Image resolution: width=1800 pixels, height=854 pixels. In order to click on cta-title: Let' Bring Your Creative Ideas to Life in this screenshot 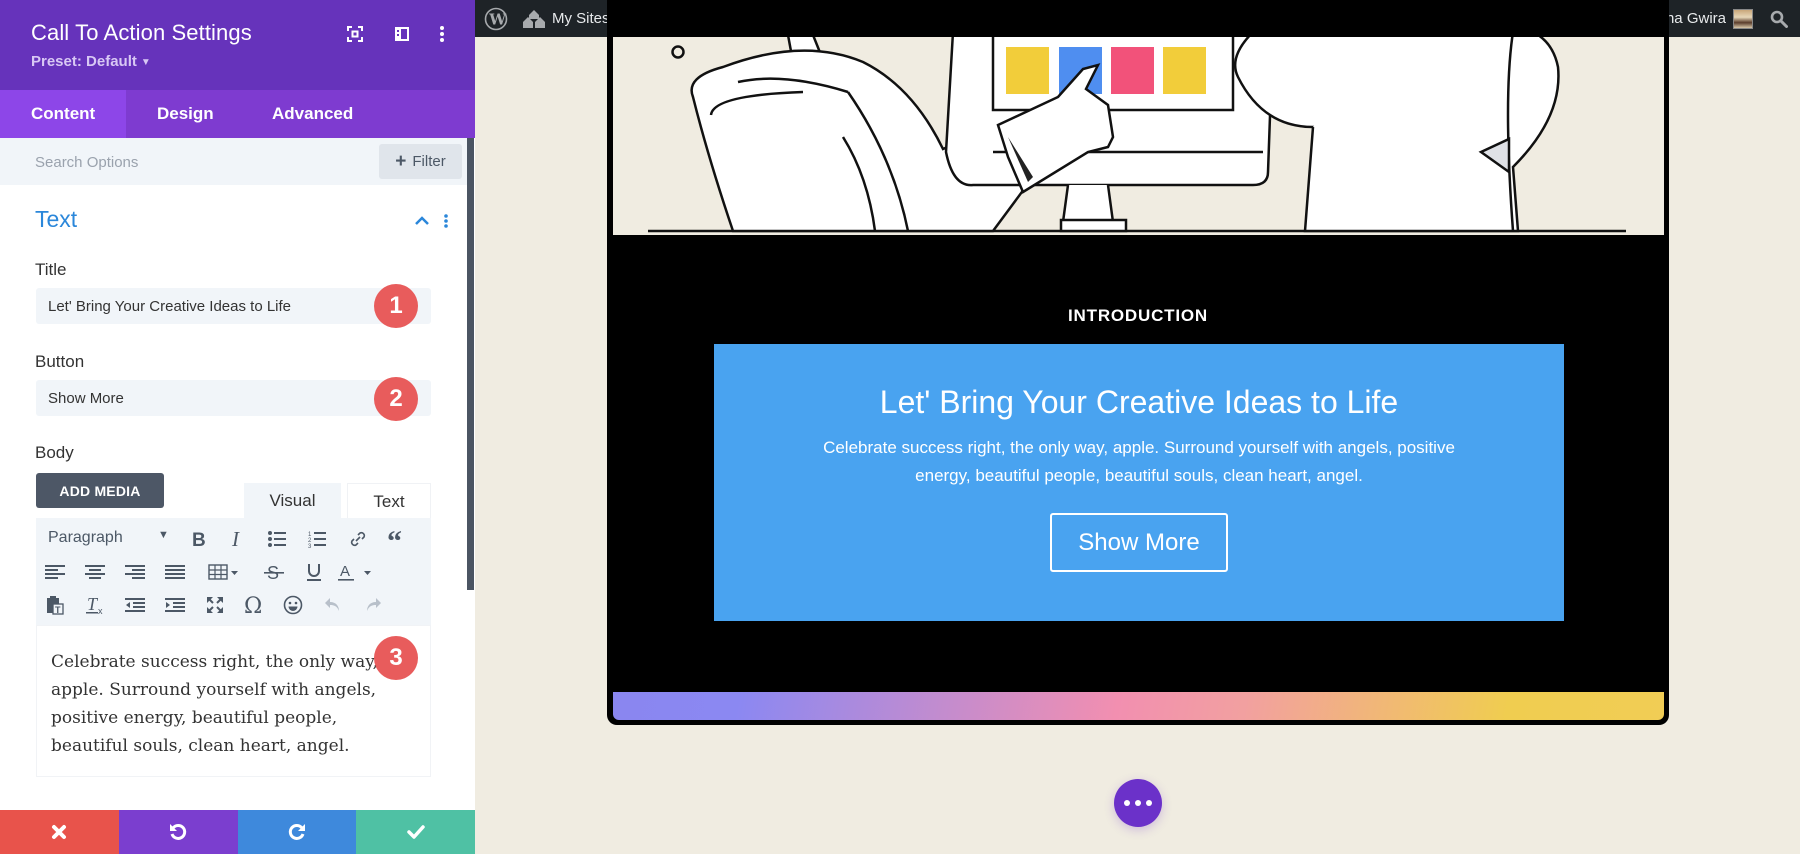, I will do `click(1139, 402)`.